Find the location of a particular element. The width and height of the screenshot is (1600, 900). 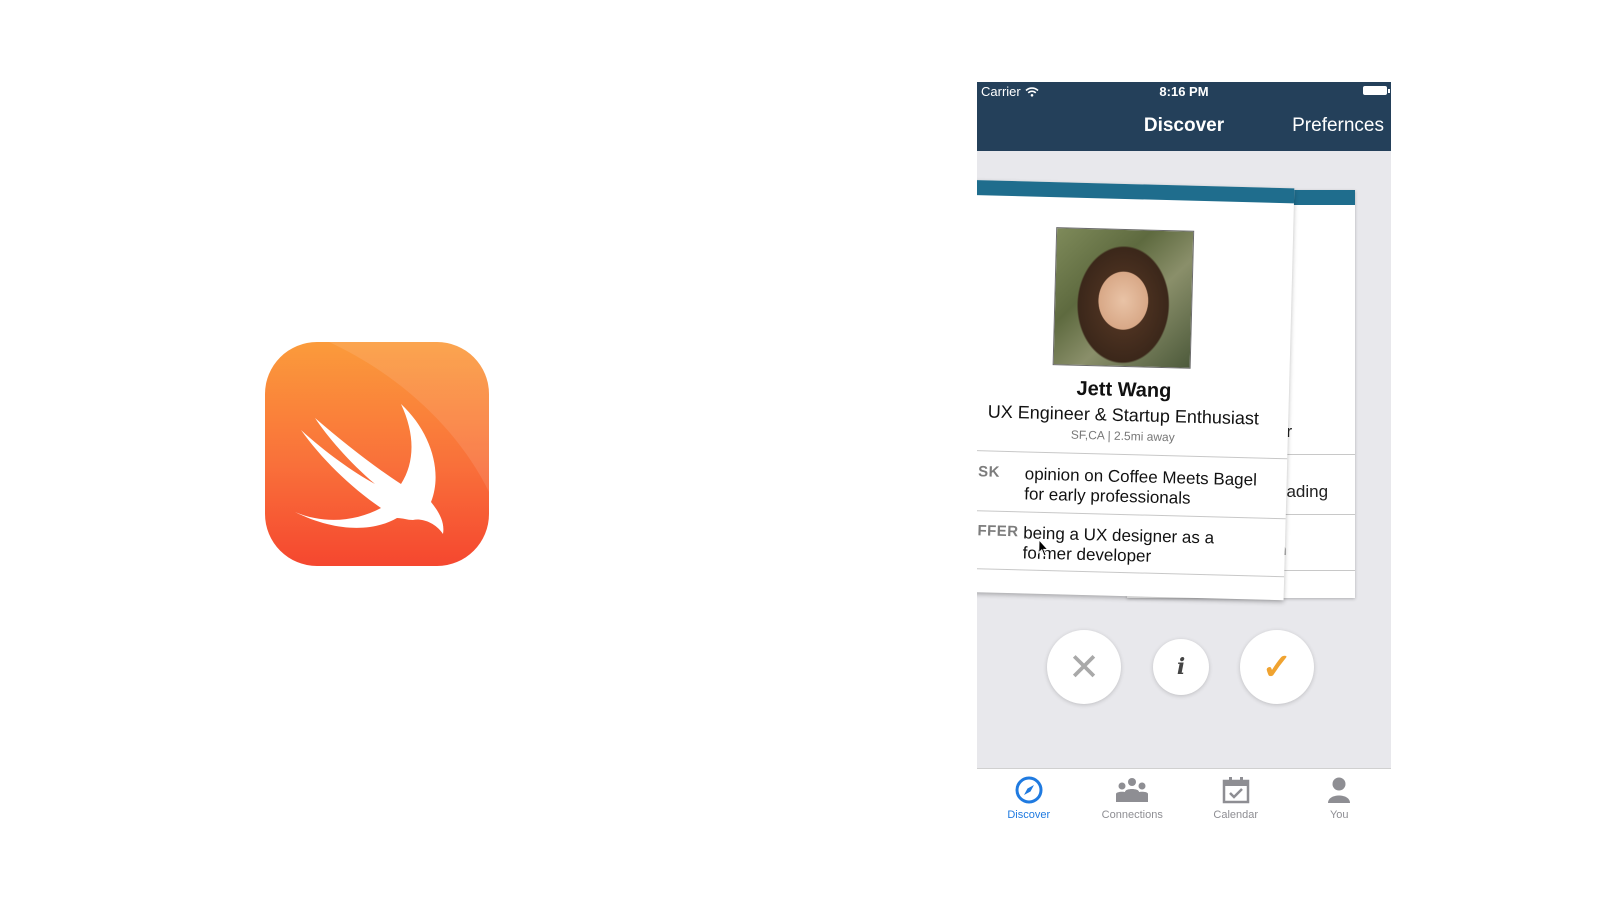

navigation-bar: Carrier 8:16 PM Discover Prefernces is located at coordinates (1184, 116).